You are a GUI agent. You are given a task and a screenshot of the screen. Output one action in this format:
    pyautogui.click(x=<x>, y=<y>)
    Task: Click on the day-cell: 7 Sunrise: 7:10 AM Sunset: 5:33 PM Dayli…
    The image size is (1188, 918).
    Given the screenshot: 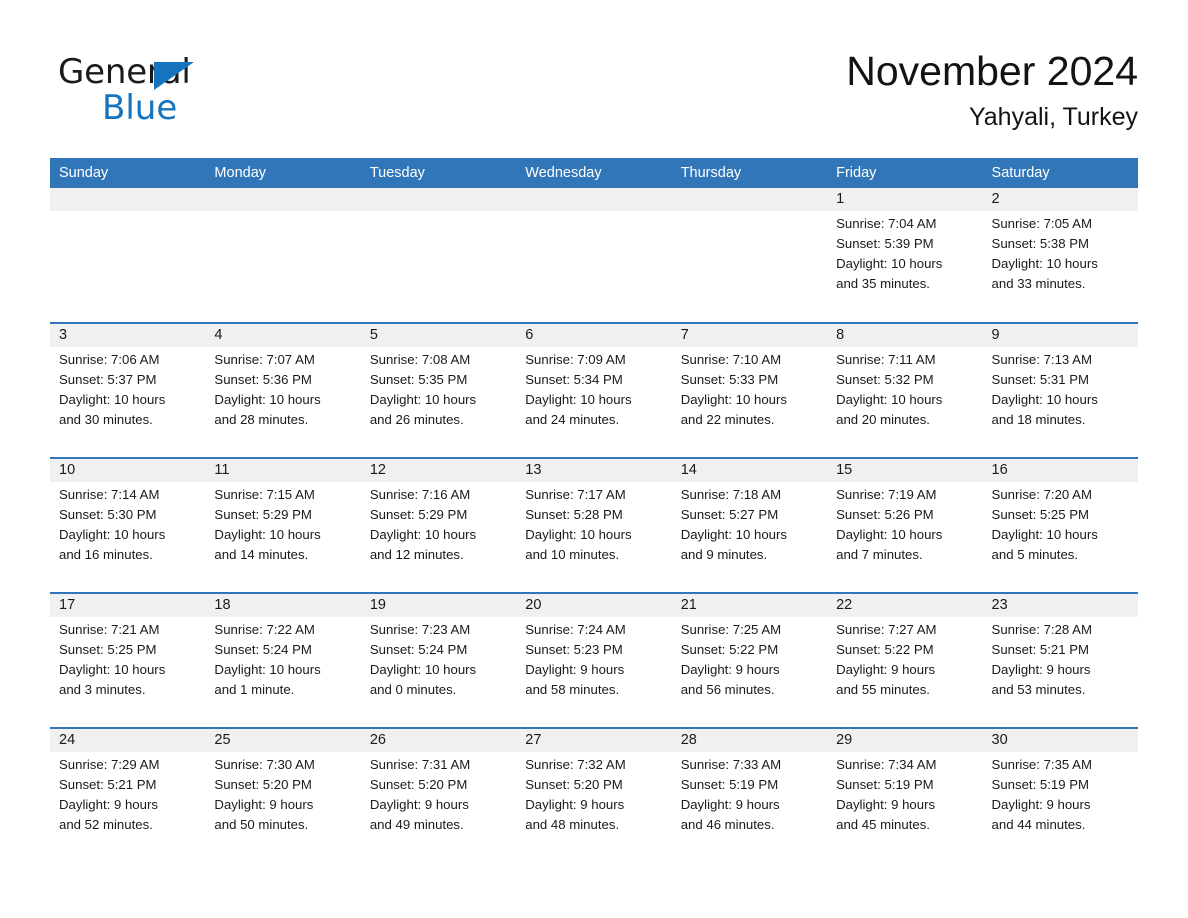 What is the action you would take?
    pyautogui.click(x=749, y=377)
    